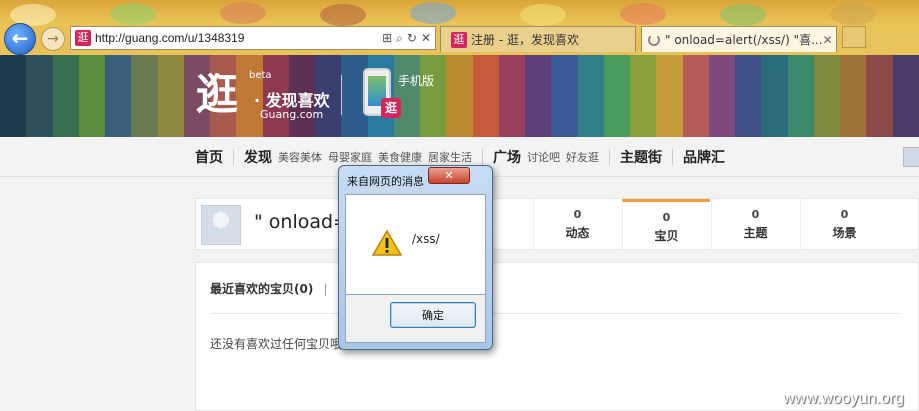  Describe the element at coordinates (844, 224) in the screenshot. I see `stat-scenes: 0 场景` at that location.